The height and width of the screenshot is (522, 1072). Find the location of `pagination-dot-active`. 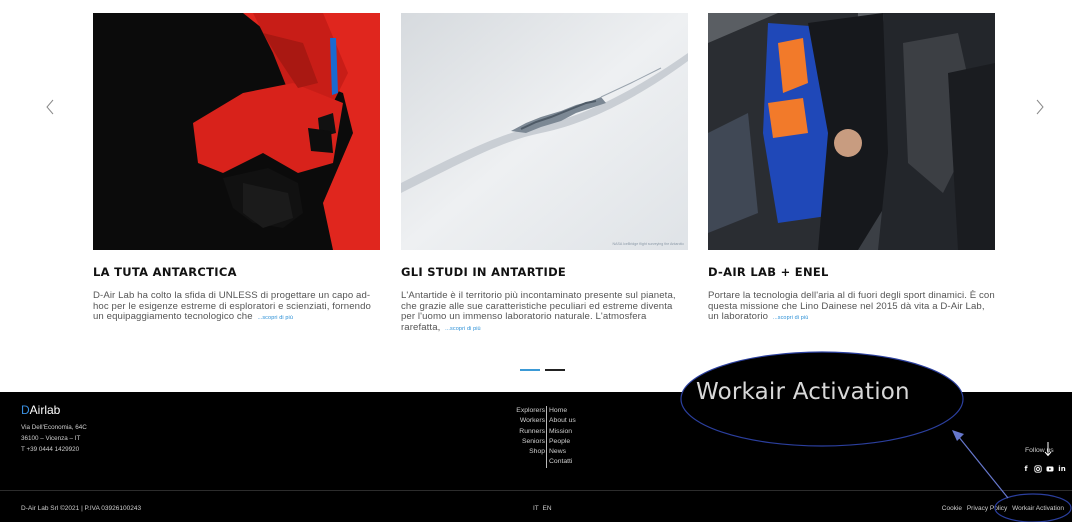

pagination-dot-active is located at coordinates (530, 370).